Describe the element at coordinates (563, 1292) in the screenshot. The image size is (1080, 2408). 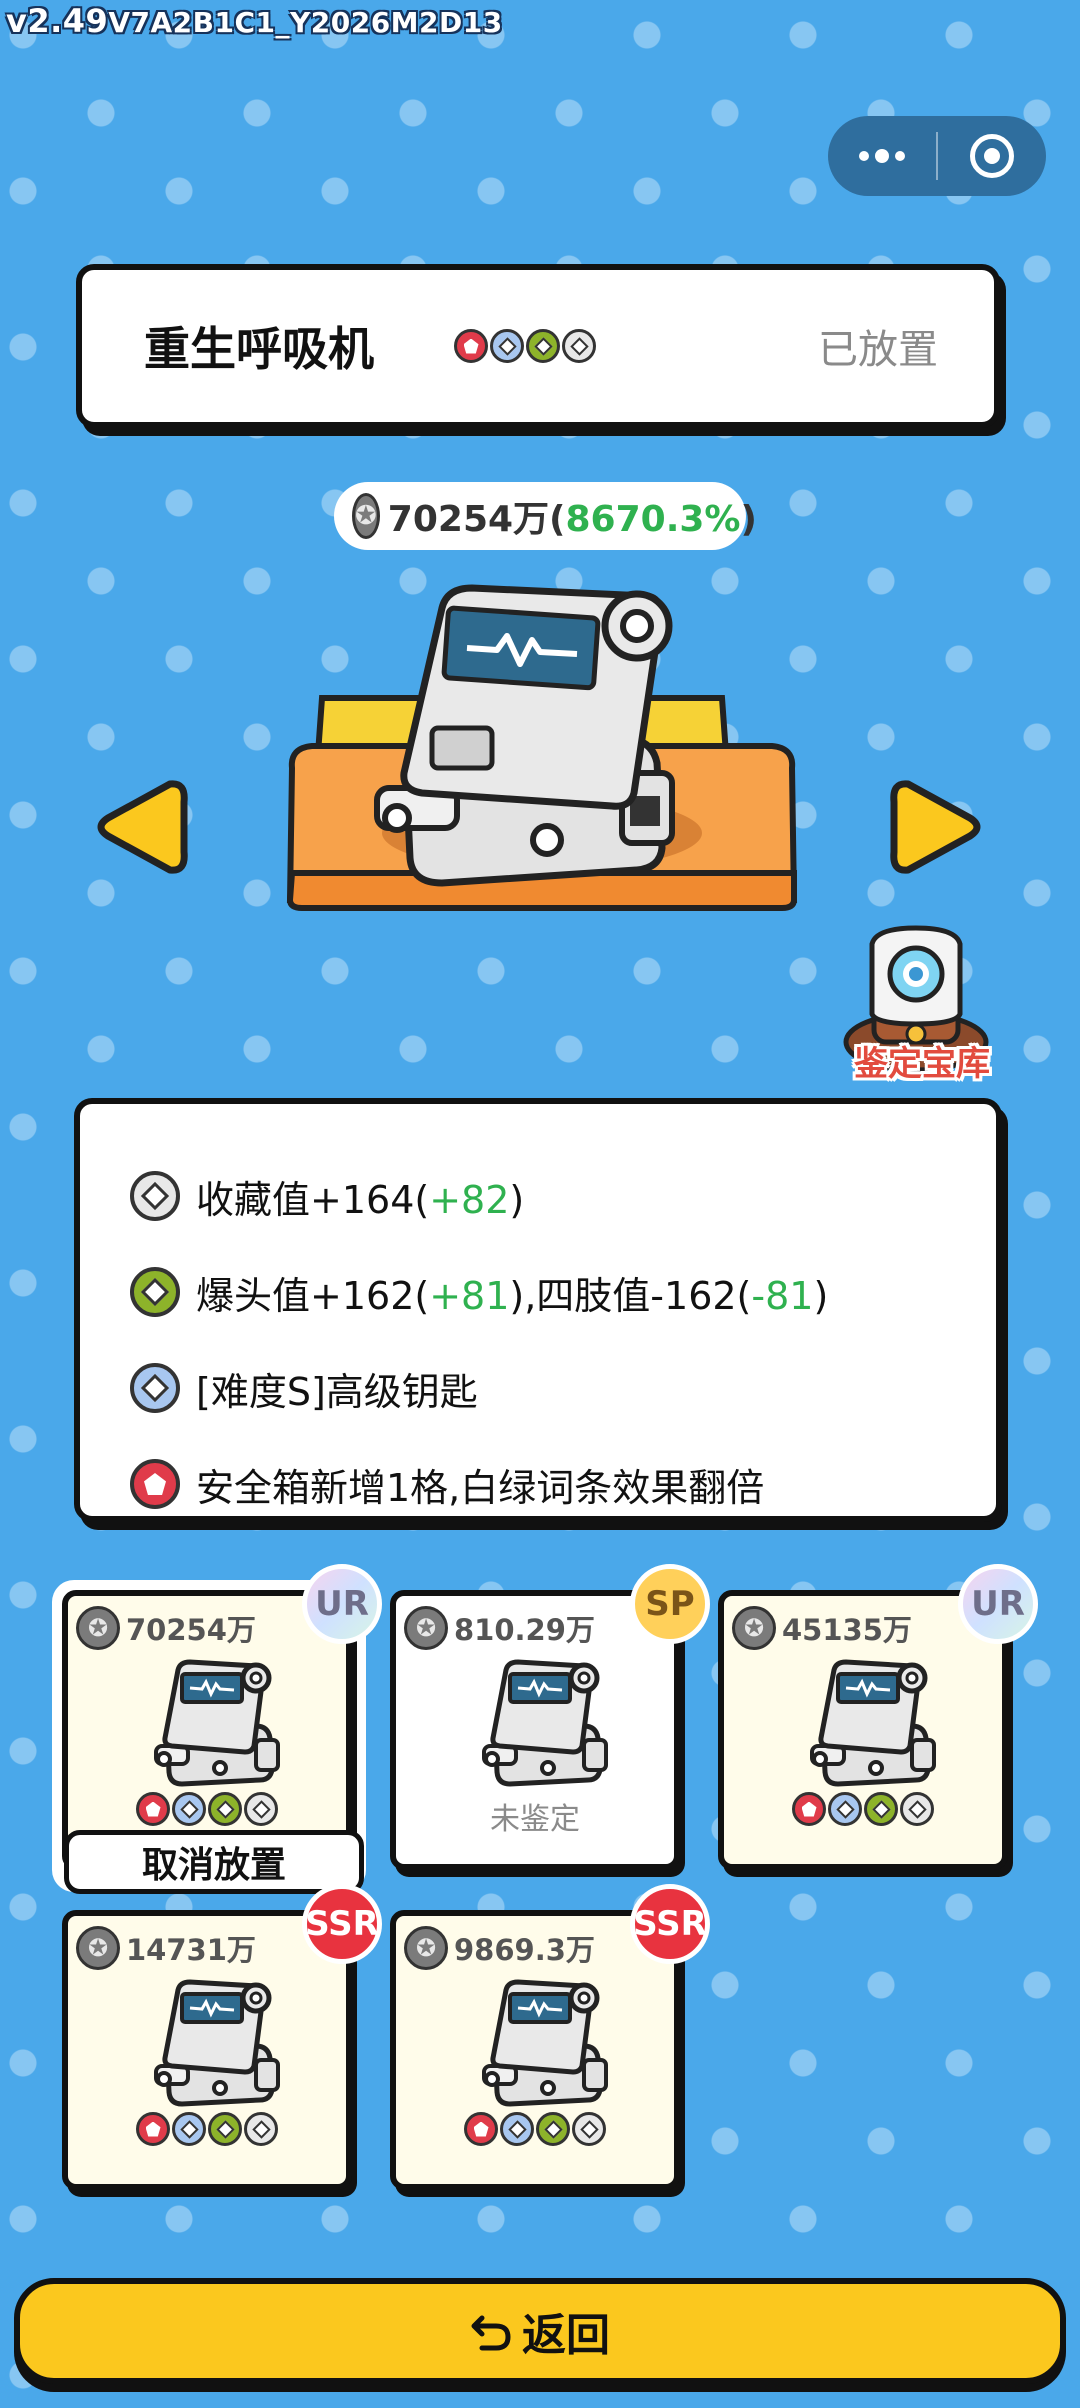
I see `stat-row: 爆头值+162(+81),四肢值-162(-81)` at that location.